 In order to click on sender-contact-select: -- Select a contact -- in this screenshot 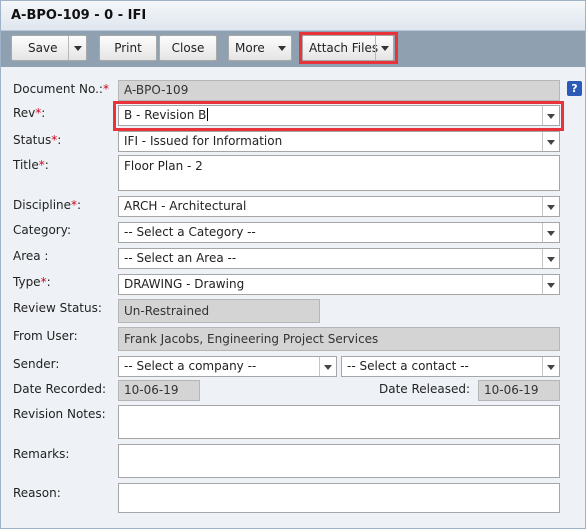, I will do `click(450, 366)`.